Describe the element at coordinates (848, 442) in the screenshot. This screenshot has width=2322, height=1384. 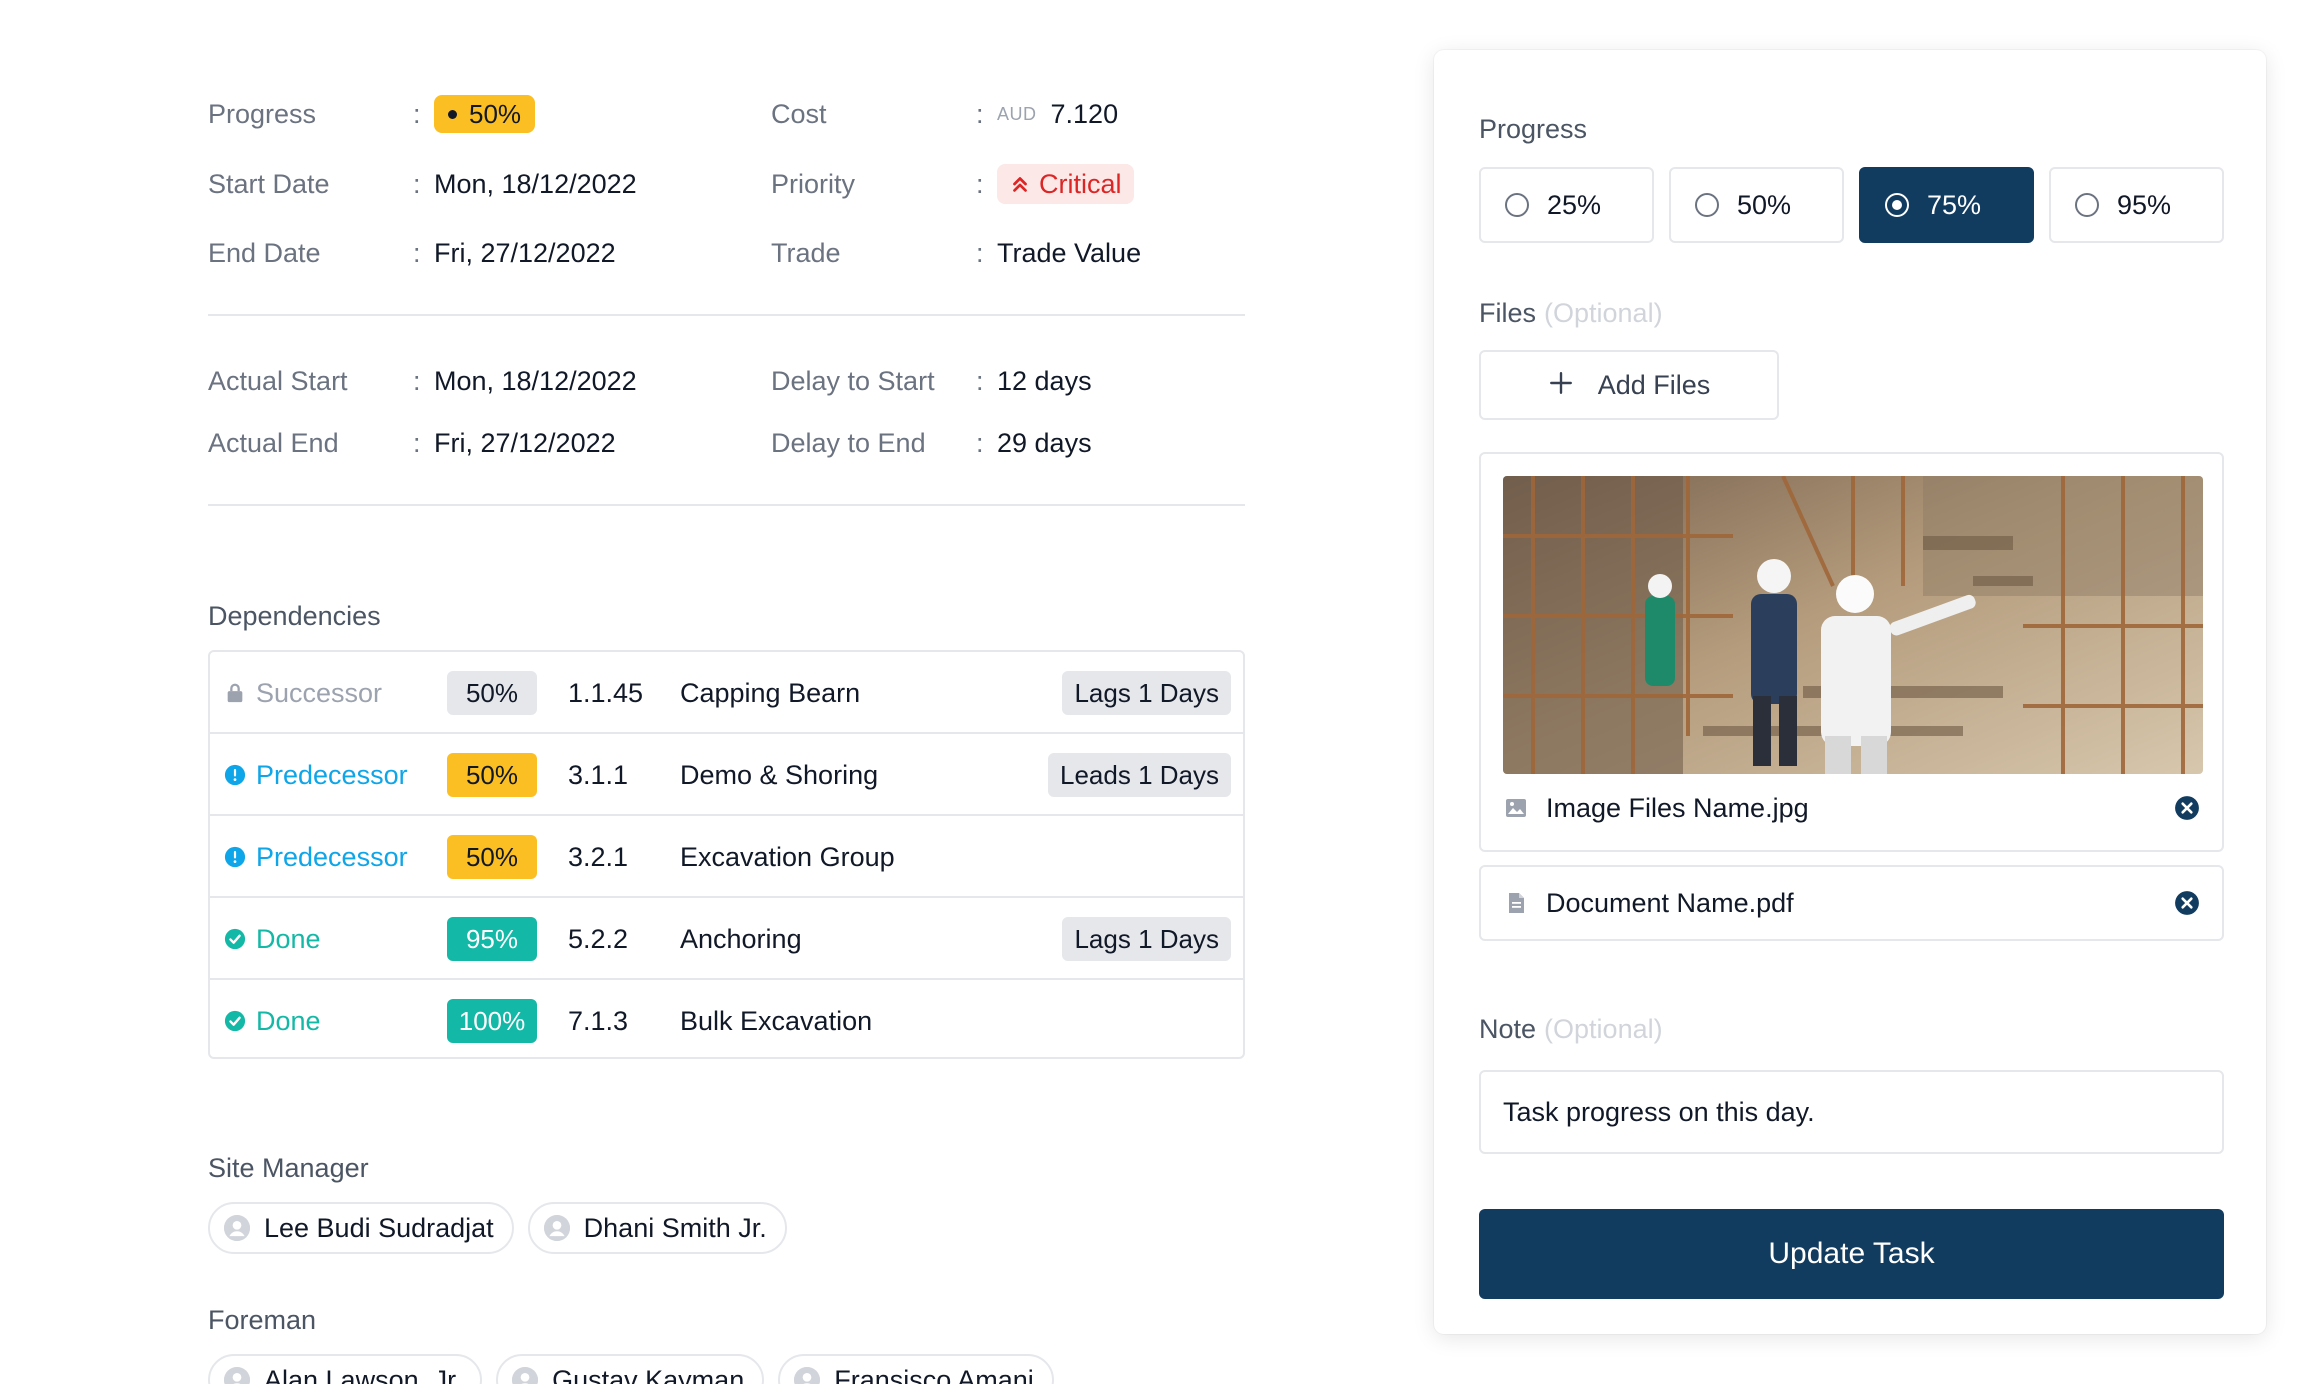
I see `delay-end-label: Delay to End` at that location.